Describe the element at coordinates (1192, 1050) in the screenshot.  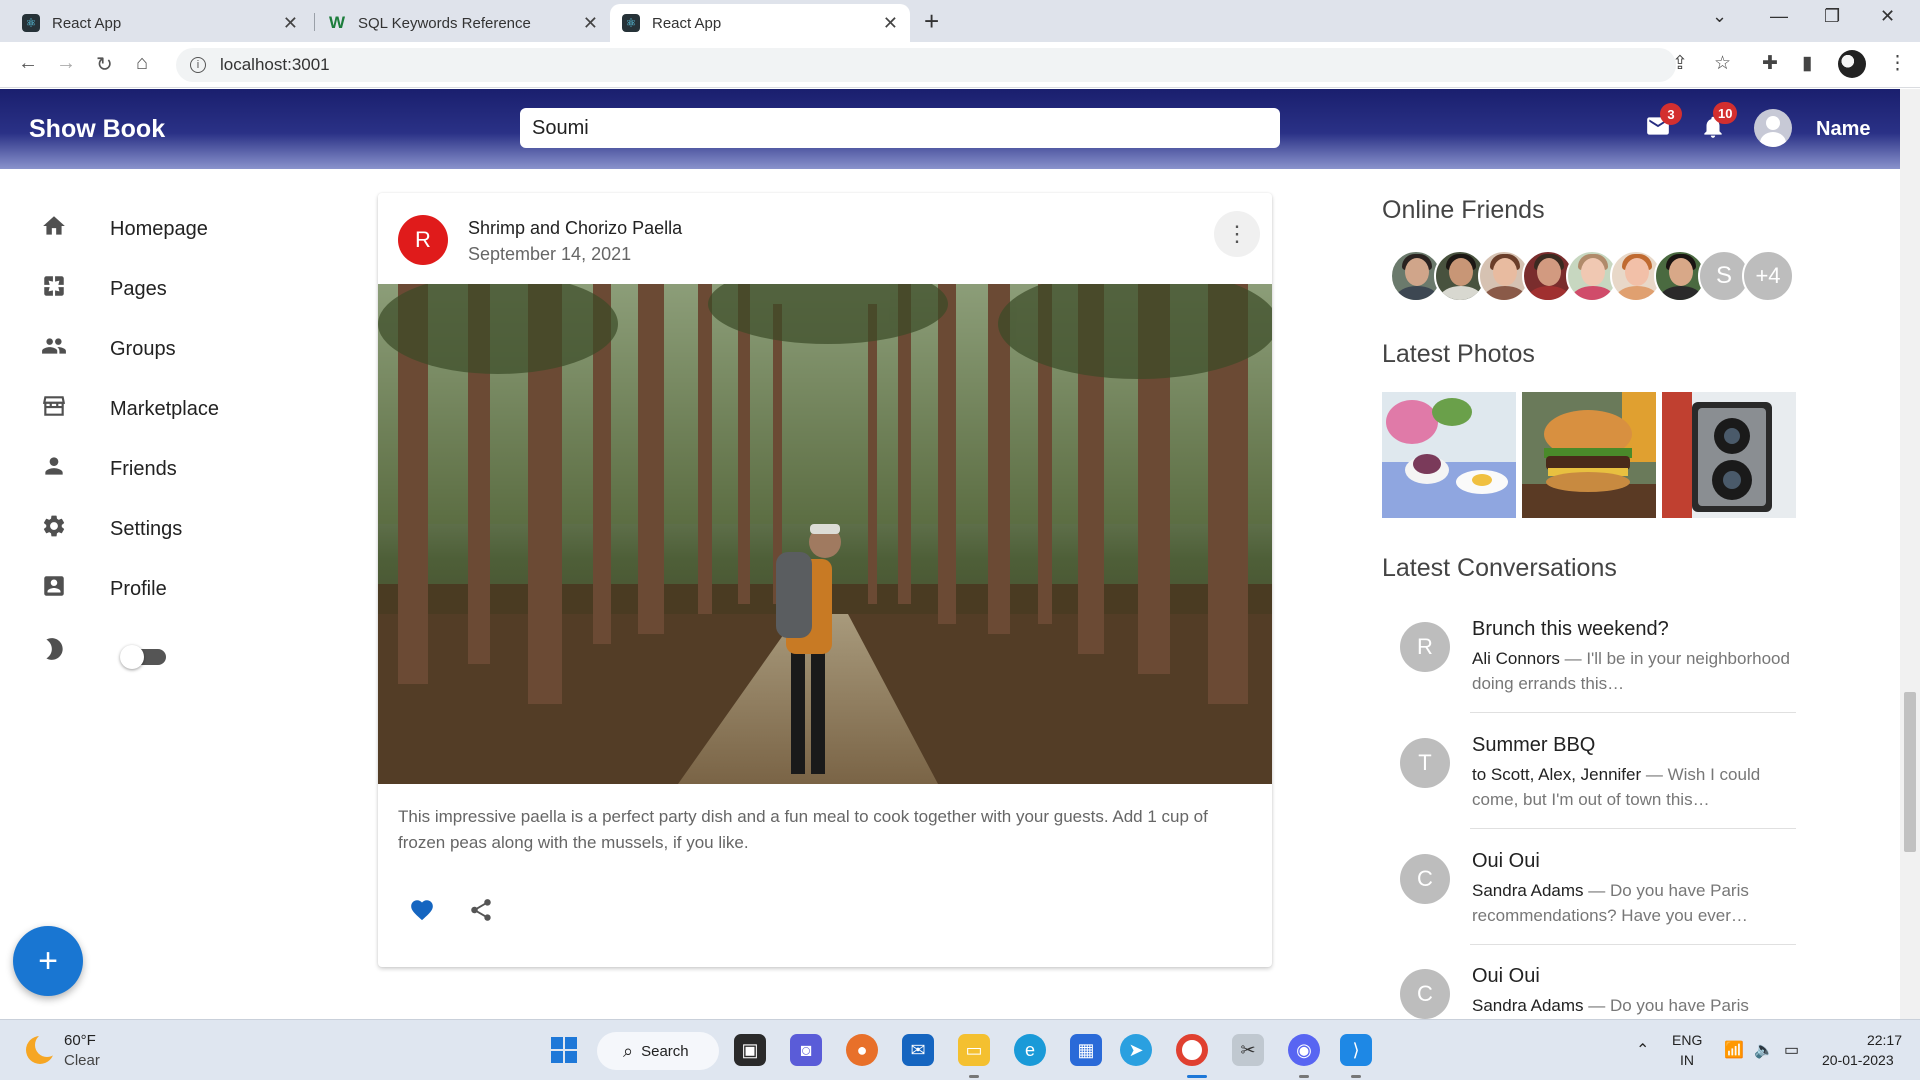
I see `chrome-icon` at that location.